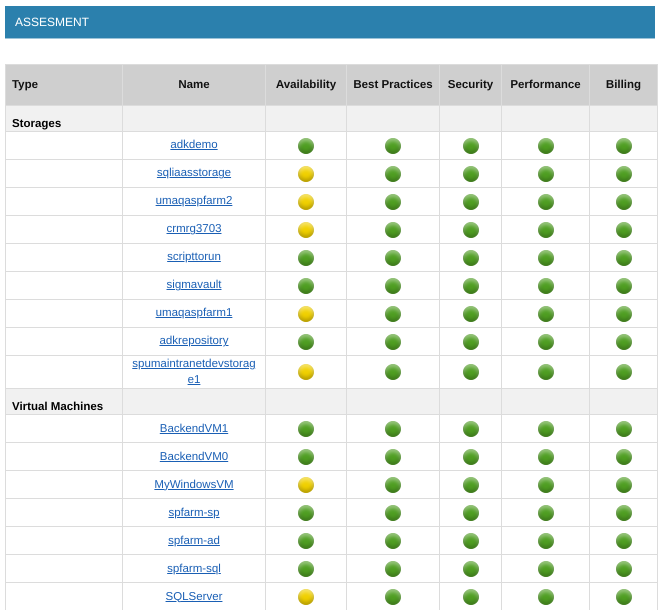 The width and height of the screenshot is (659, 610). I want to click on column-header: Billing, so click(624, 85).